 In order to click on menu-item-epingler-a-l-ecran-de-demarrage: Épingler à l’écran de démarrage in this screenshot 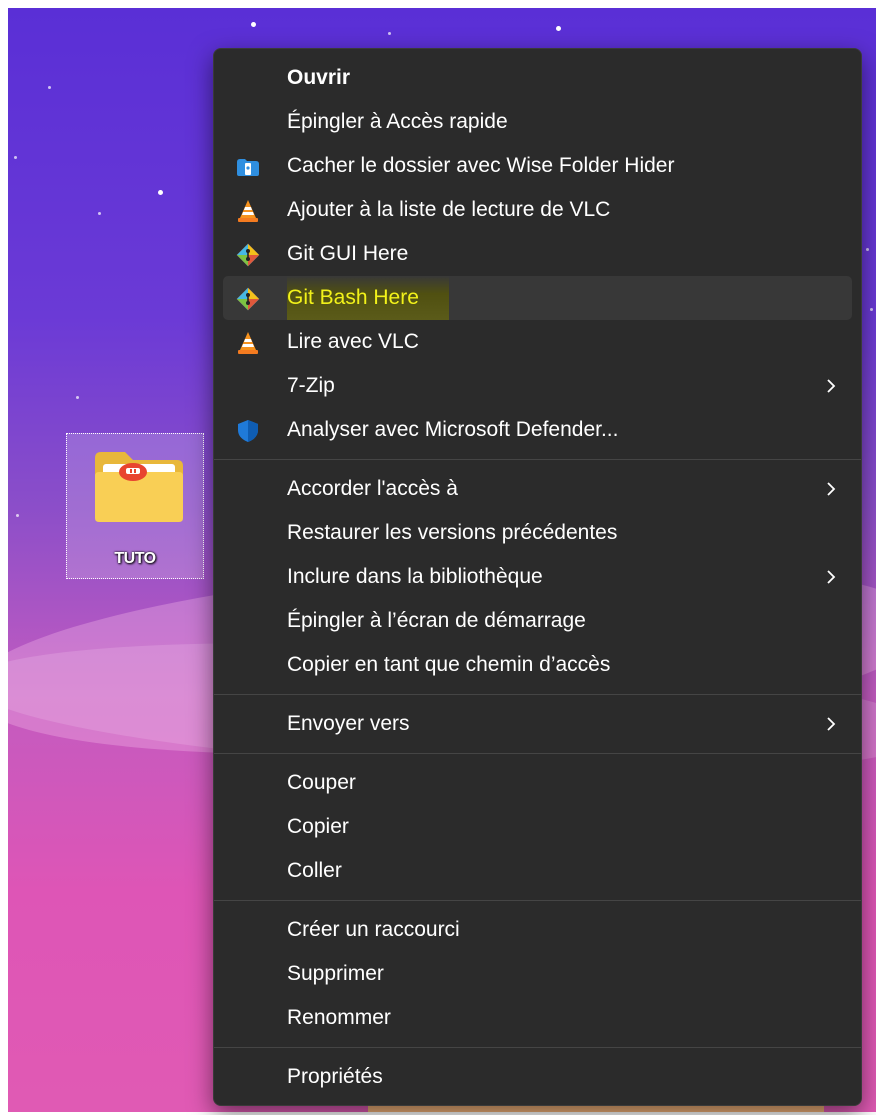, I will do `click(537, 621)`.